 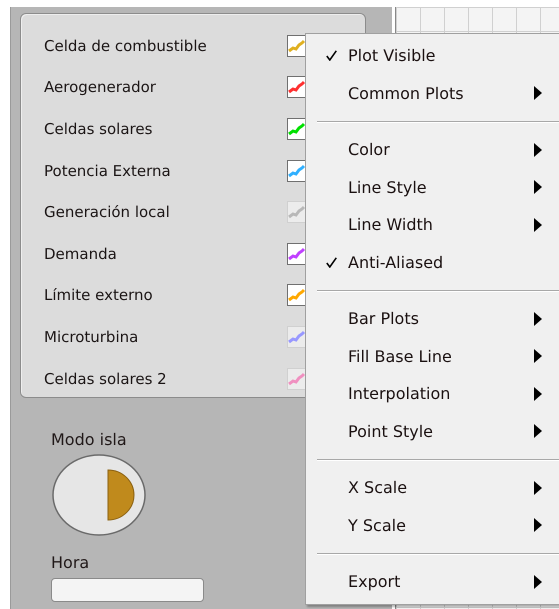 What do you see at coordinates (432, 525) in the screenshot?
I see `menu-item: Y Scale` at bounding box center [432, 525].